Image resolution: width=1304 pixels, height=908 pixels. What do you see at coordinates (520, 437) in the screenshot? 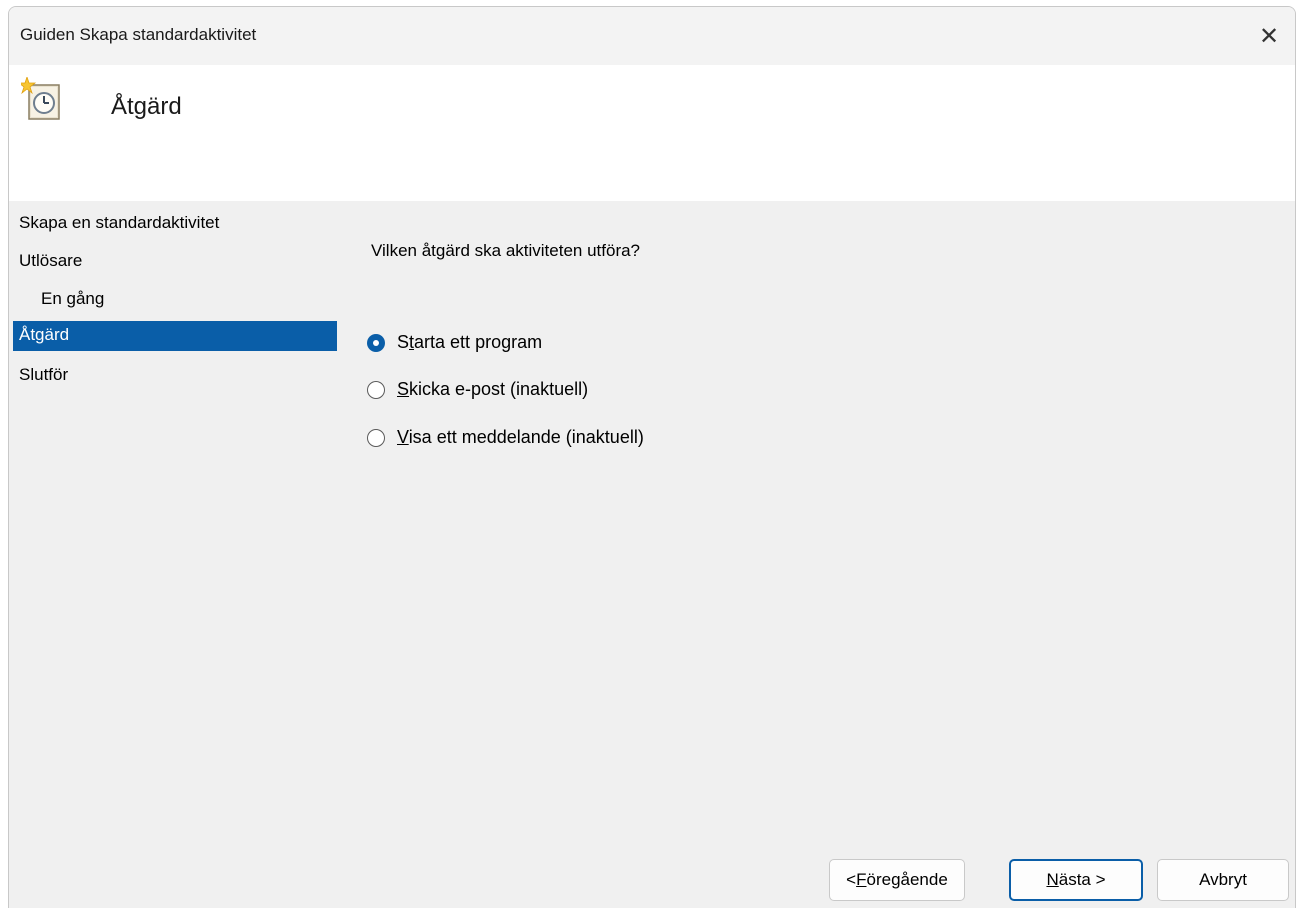
I see `radio-label-show-message: Visa ett meddelande (inaktuell)` at bounding box center [520, 437].